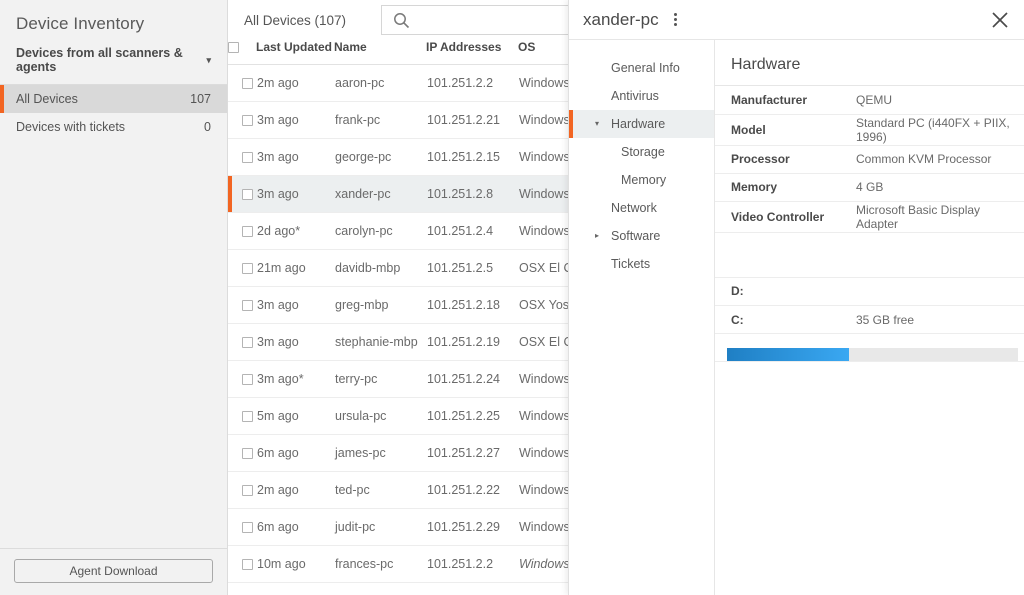  I want to click on detail-nav-item-tickets: Tickets, so click(641, 264).